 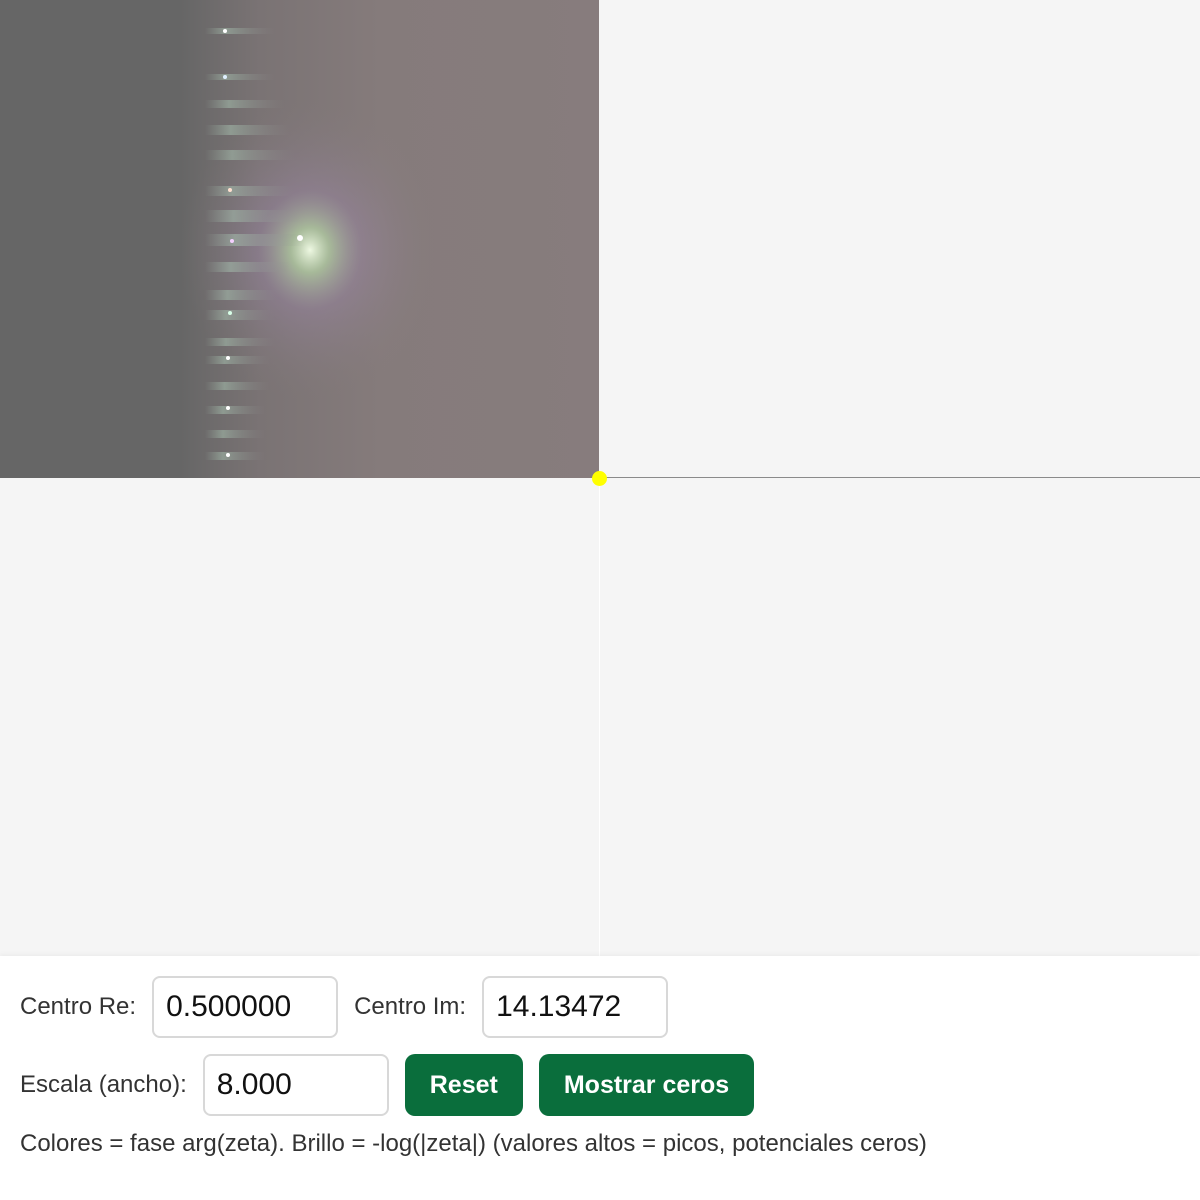 What do you see at coordinates (295, 1085) in the screenshot?
I see `escala-input` at bounding box center [295, 1085].